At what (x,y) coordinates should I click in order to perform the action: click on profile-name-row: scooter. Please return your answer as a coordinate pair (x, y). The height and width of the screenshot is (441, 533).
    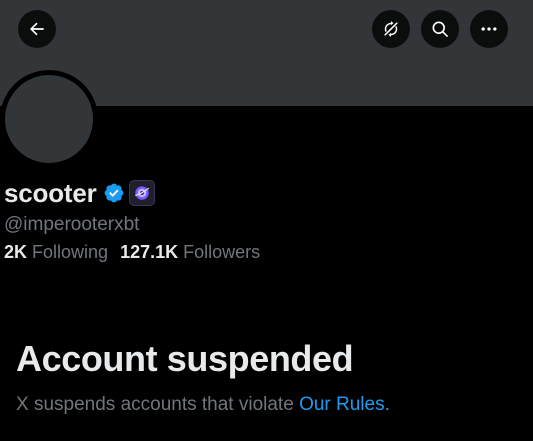
    Looking at the image, I should click on (79, 193).